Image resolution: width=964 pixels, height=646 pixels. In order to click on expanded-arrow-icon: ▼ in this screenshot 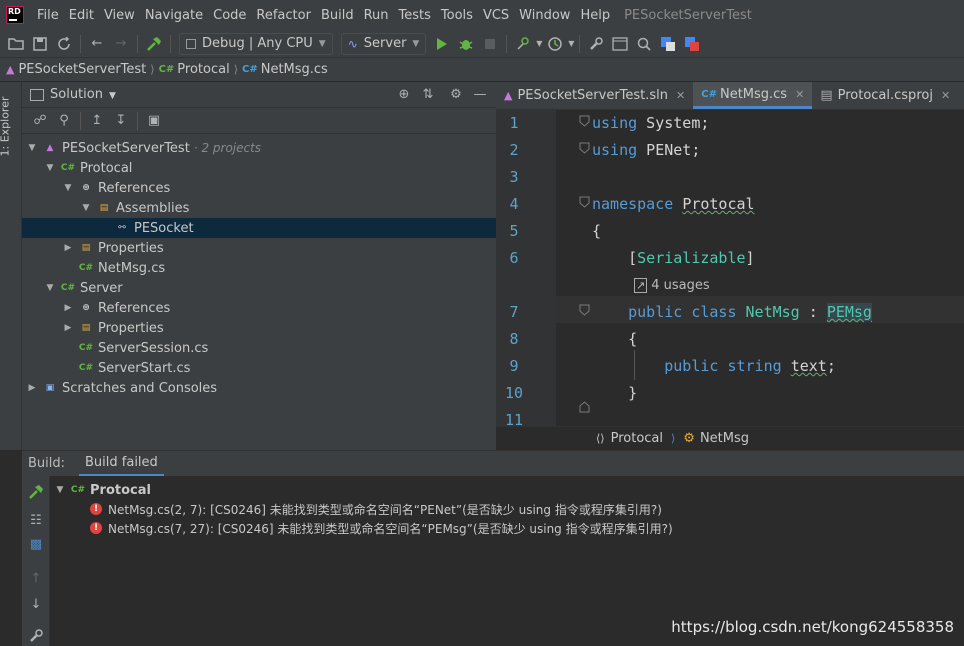, I will do `click(50, 168)`.